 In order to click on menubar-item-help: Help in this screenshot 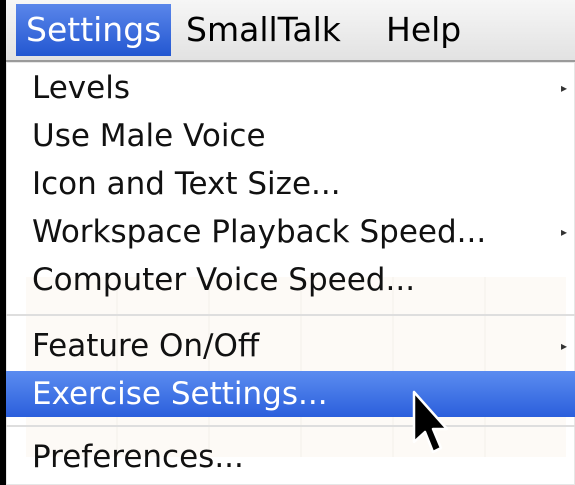, I will do `click(423, 30)`.